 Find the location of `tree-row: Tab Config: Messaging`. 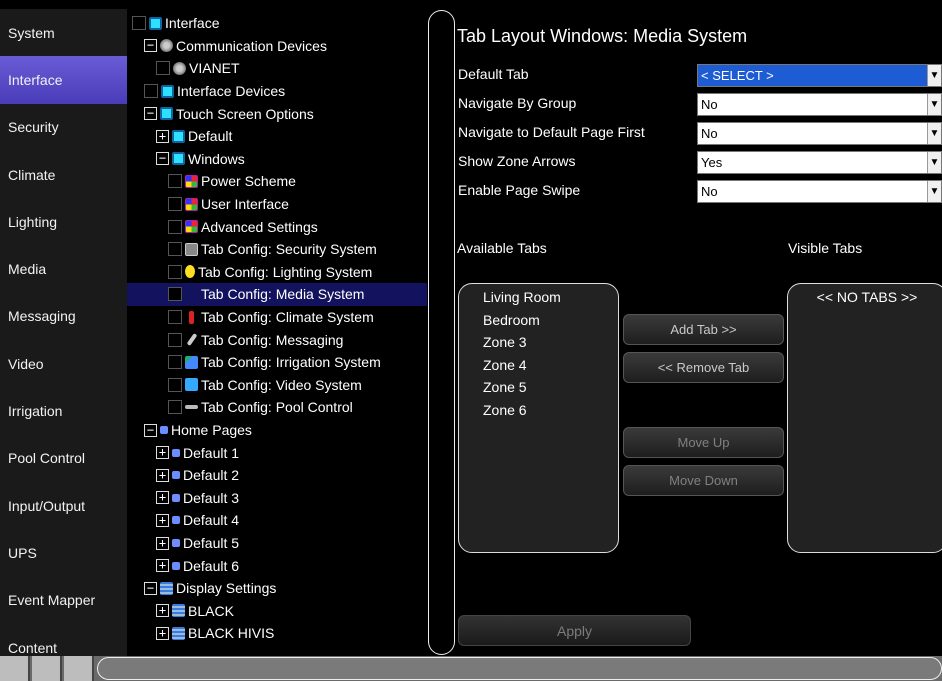

tree-row: Tab Config: Messaging is located at coordinates (277, 339).